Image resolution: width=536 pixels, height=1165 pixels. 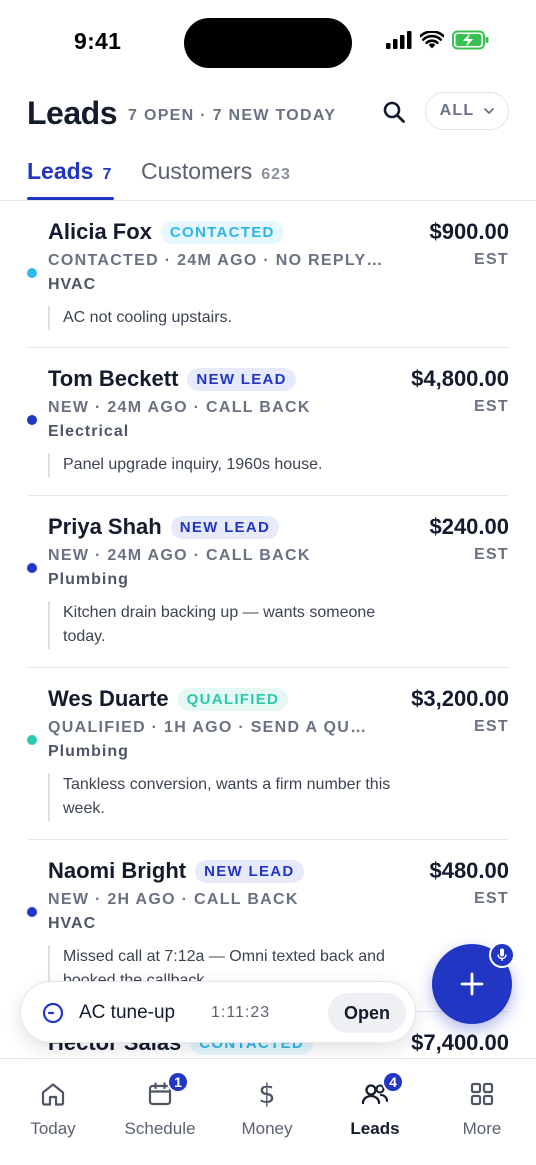 I want to click on nav-label: Money, so click(x=267, y=1128).